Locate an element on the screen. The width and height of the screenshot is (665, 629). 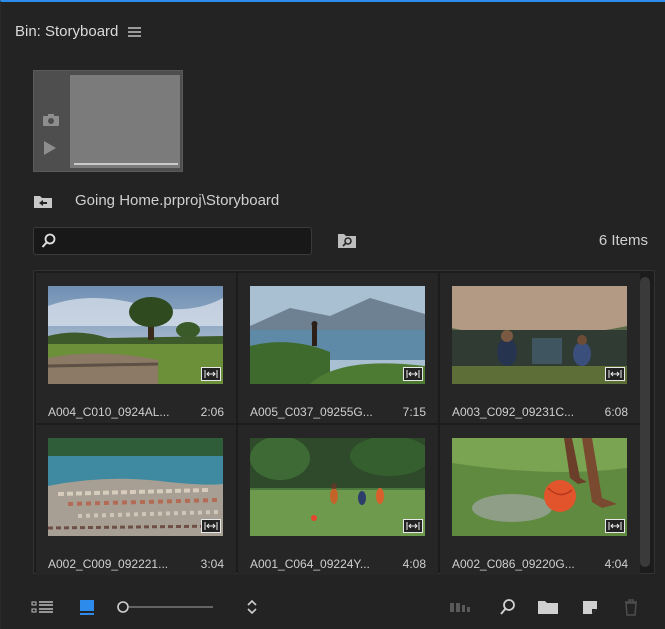
search-input is located at coordinates (172, 241).